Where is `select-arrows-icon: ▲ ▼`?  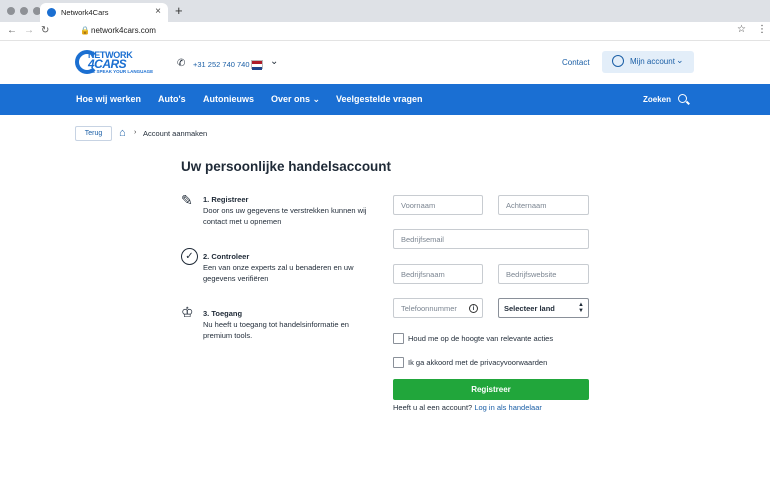
select-arrows-icon: ▲ ▼ is located at coordinates (581, 308).